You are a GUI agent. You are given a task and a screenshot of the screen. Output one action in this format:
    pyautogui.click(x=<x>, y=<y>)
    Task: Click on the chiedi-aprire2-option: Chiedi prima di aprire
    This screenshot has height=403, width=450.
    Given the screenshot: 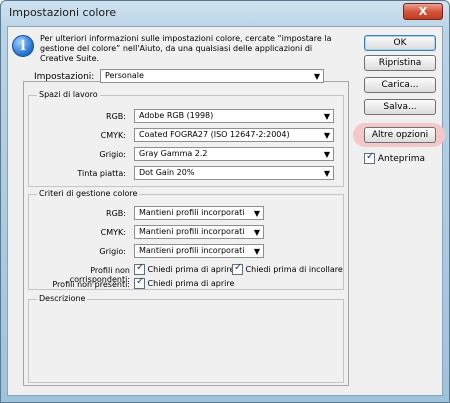 What is the action you would take?
    pyautogui.click(x=184, y=282)
    